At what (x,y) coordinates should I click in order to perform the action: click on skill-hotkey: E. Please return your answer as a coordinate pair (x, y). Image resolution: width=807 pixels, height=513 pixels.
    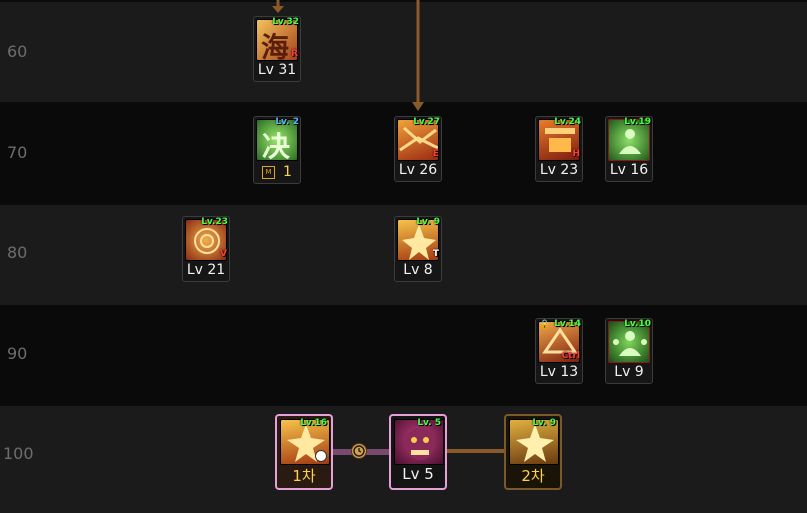
    Looking at the image, I should click on (435, 154).